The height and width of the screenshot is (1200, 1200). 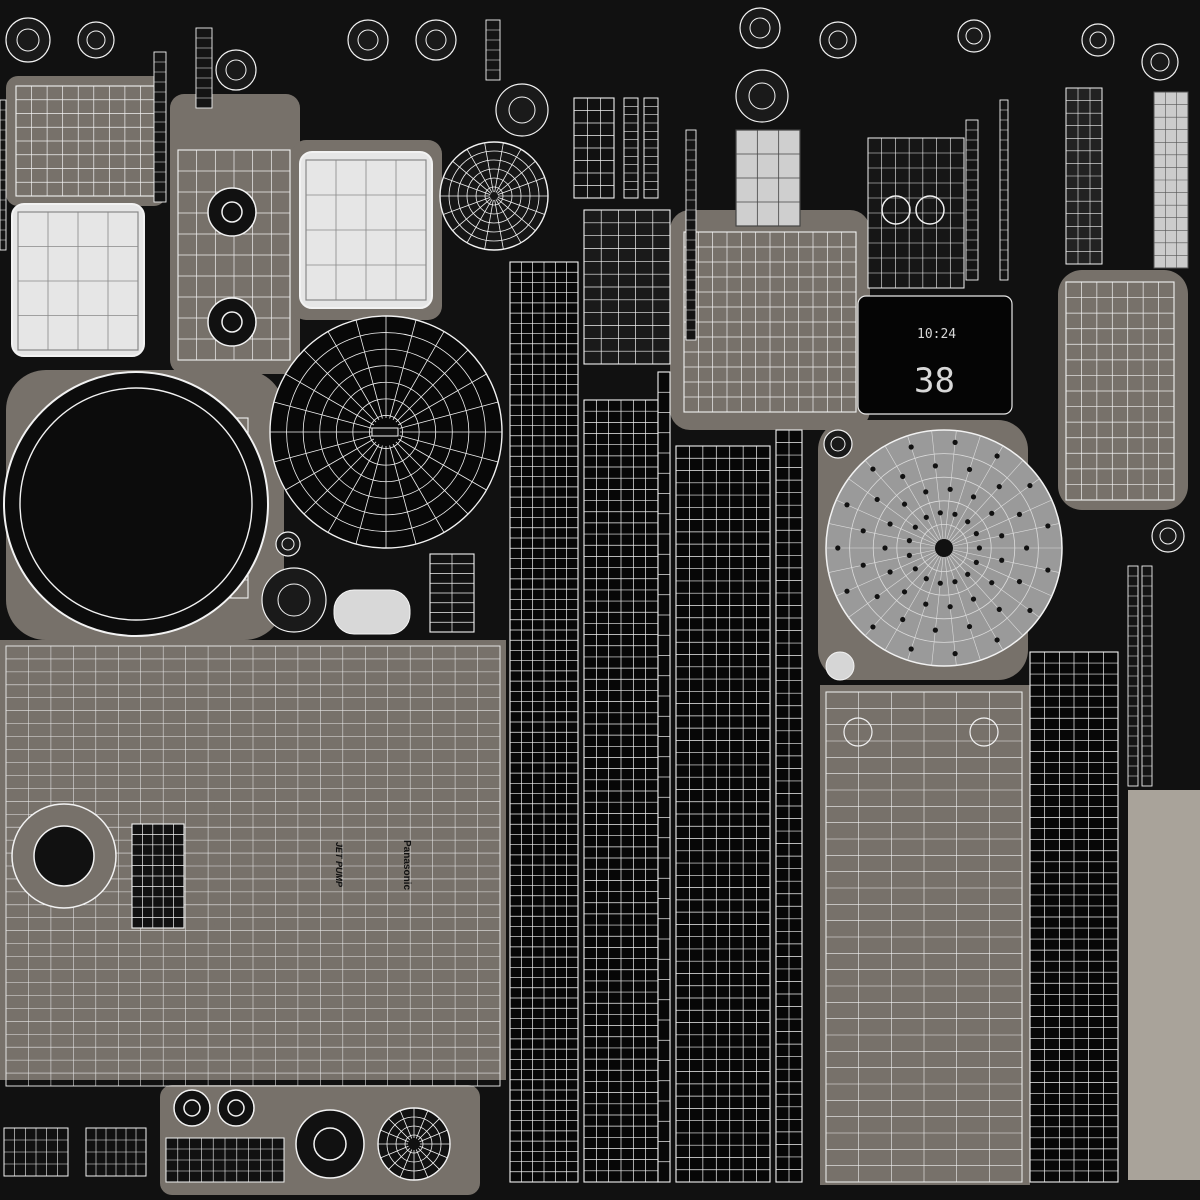 I want to click on display-big-readout: 38, so click(x=934, y=381).